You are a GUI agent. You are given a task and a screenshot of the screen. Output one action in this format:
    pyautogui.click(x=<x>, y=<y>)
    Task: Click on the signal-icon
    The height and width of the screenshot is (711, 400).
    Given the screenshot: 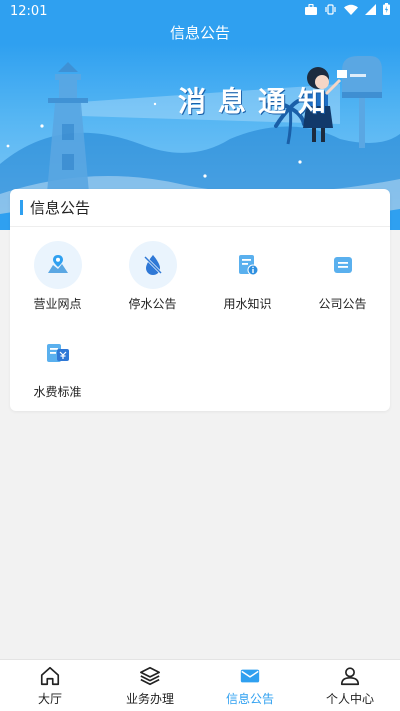 What is the action you would take?
    pyautogui.click(x=370, y=11)
    